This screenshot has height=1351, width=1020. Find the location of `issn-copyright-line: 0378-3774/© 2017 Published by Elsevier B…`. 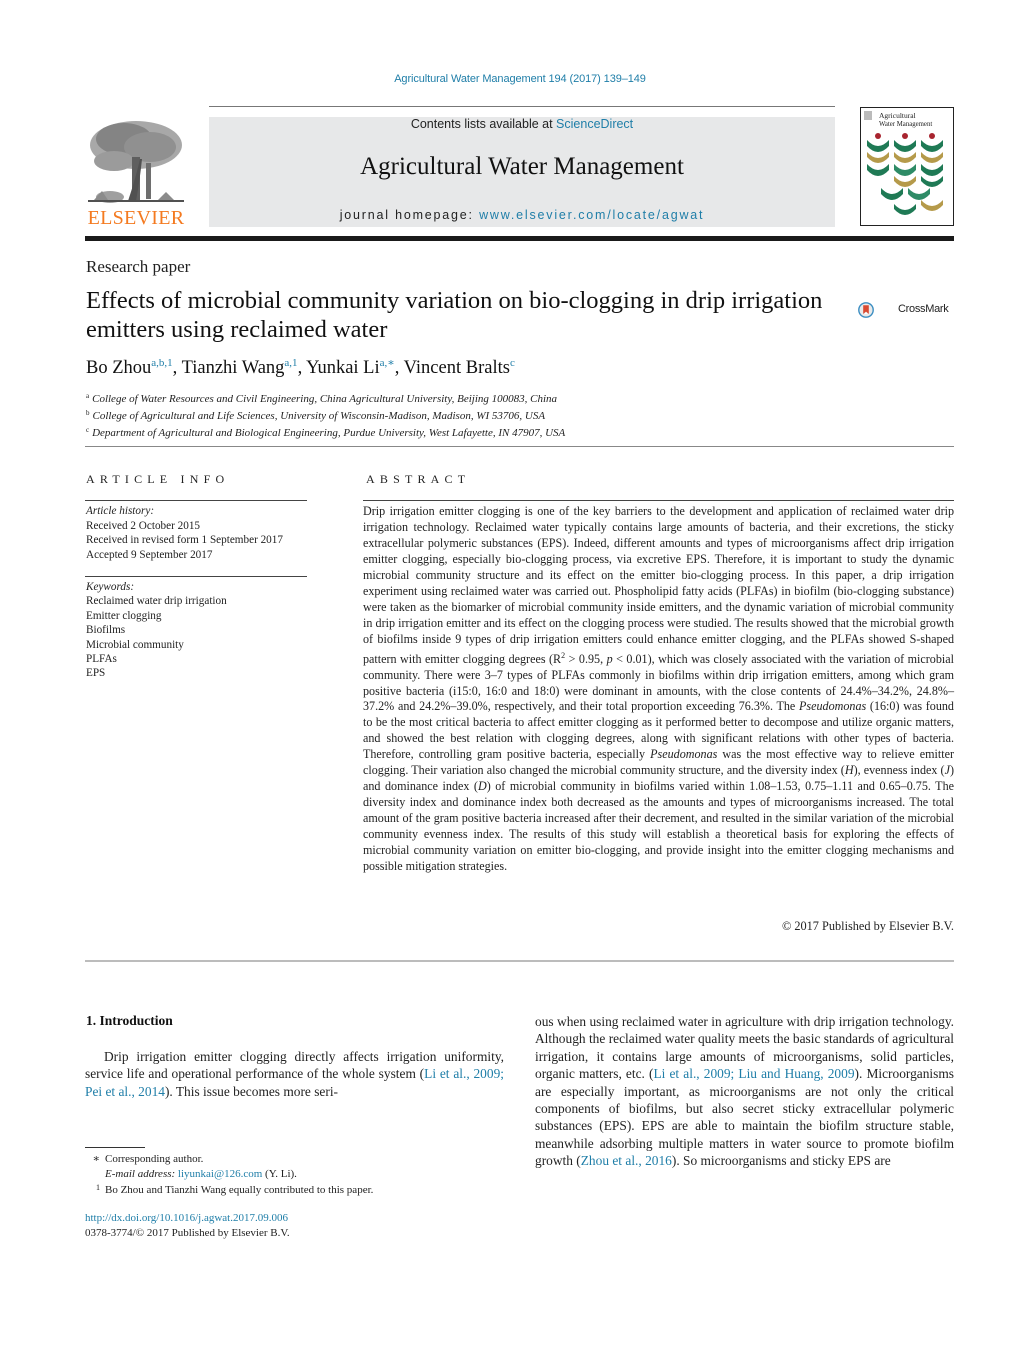

issn-copyright-line: 0378-3774/© 2017 Published by Elsevier B… is located at coordinates (187, 1232).